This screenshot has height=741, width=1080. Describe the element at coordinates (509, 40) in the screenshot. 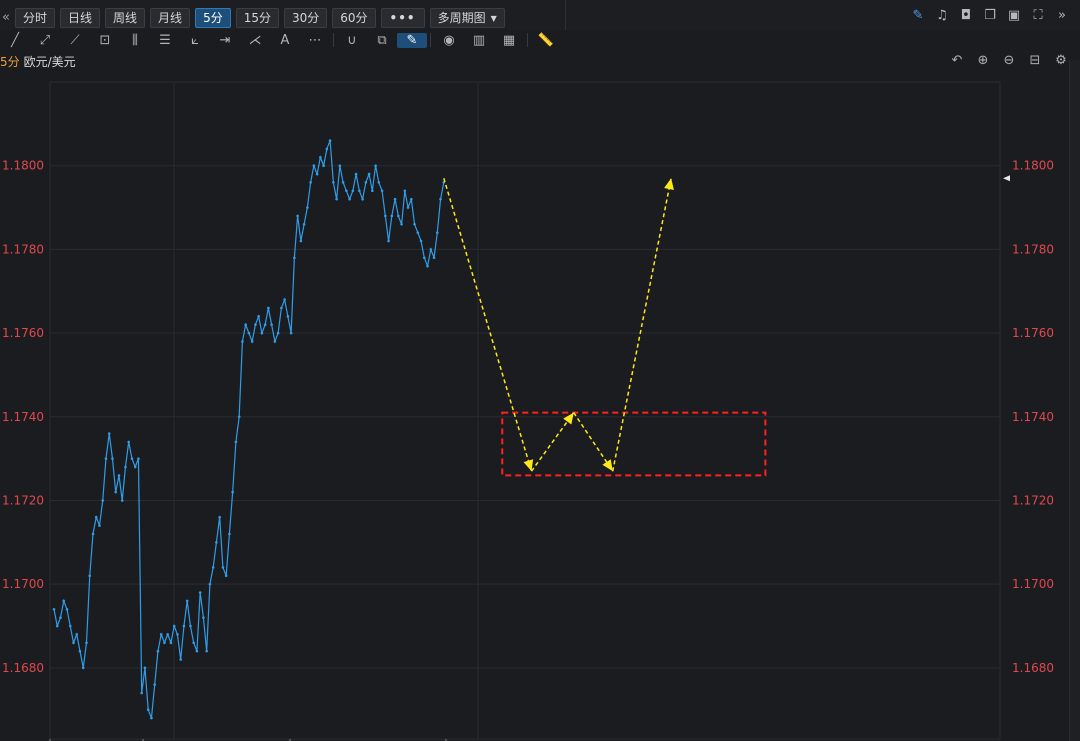

I see `grid-icon: ▦` at that location.